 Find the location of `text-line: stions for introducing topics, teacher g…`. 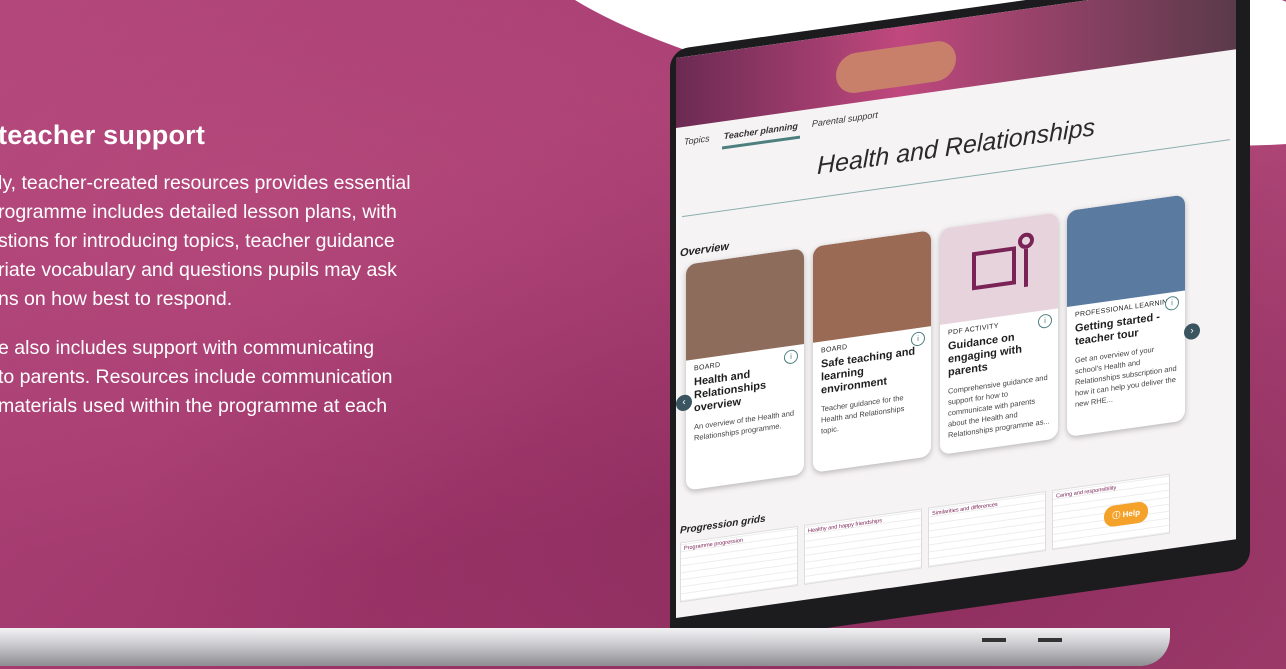

text-line: stions for introducing topics, teacher g… is located at coordinates (197, 241).